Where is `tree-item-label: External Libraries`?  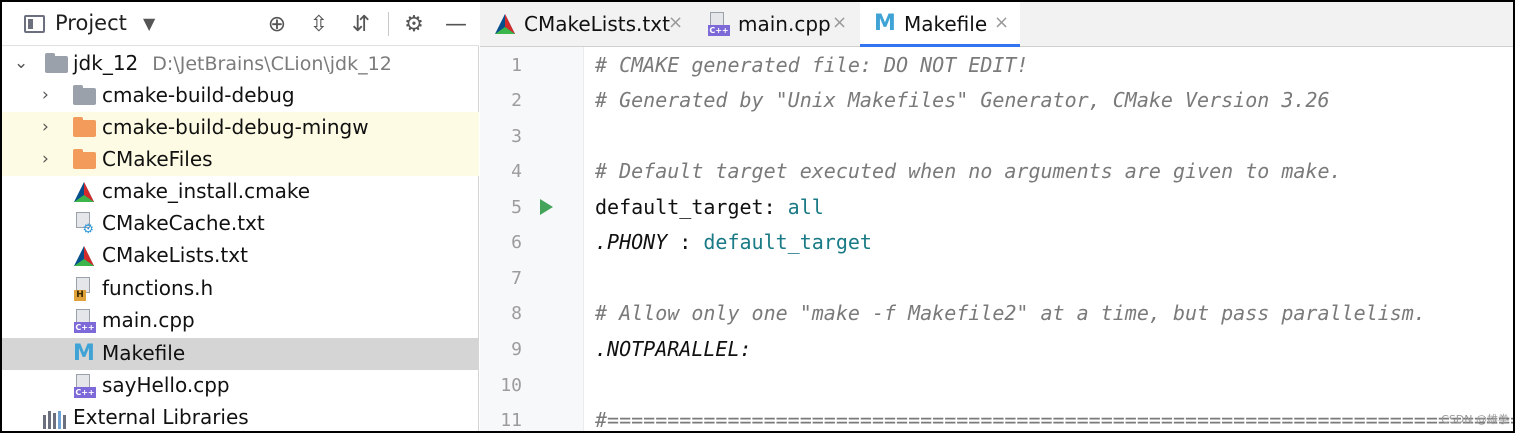
tree-item-label: External Libraries is located at coordinates (161, 417).